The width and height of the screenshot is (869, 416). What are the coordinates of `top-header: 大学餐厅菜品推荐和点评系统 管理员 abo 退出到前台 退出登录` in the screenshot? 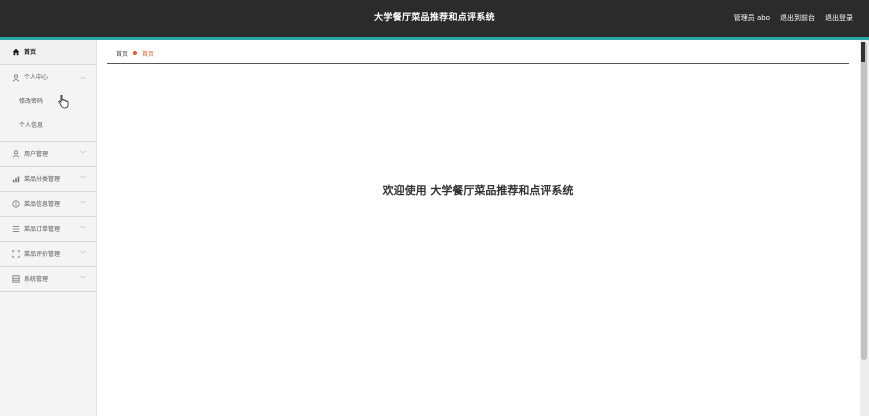 It's located at (434, 18).